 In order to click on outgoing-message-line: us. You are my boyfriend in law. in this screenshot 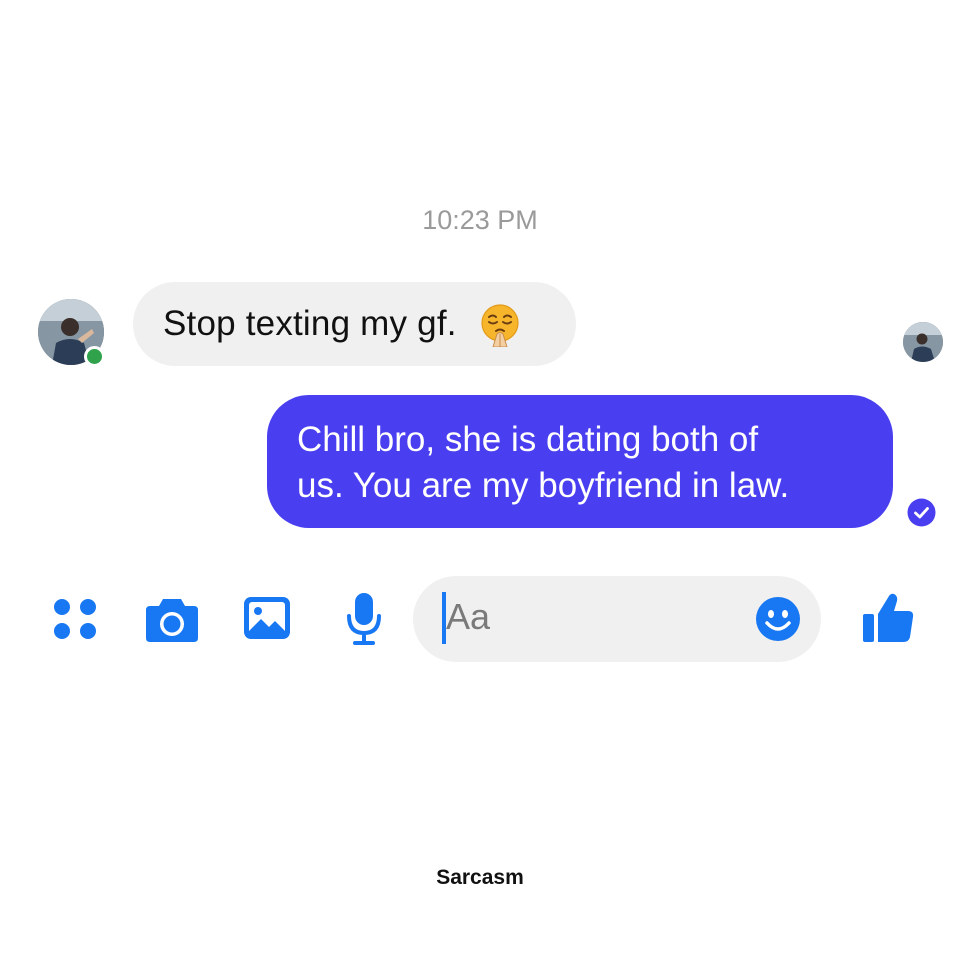, I will do `click(543, 485)`.